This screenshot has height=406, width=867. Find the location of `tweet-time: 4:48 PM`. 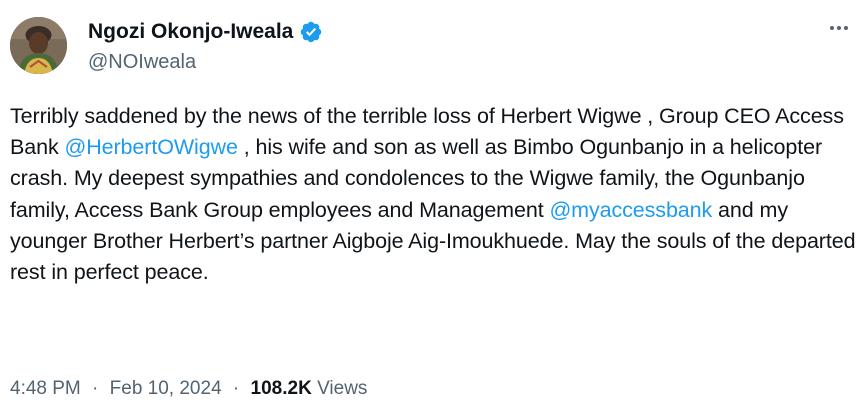

tweet-time: 4:48 PM is located at coordinates (45, 388).